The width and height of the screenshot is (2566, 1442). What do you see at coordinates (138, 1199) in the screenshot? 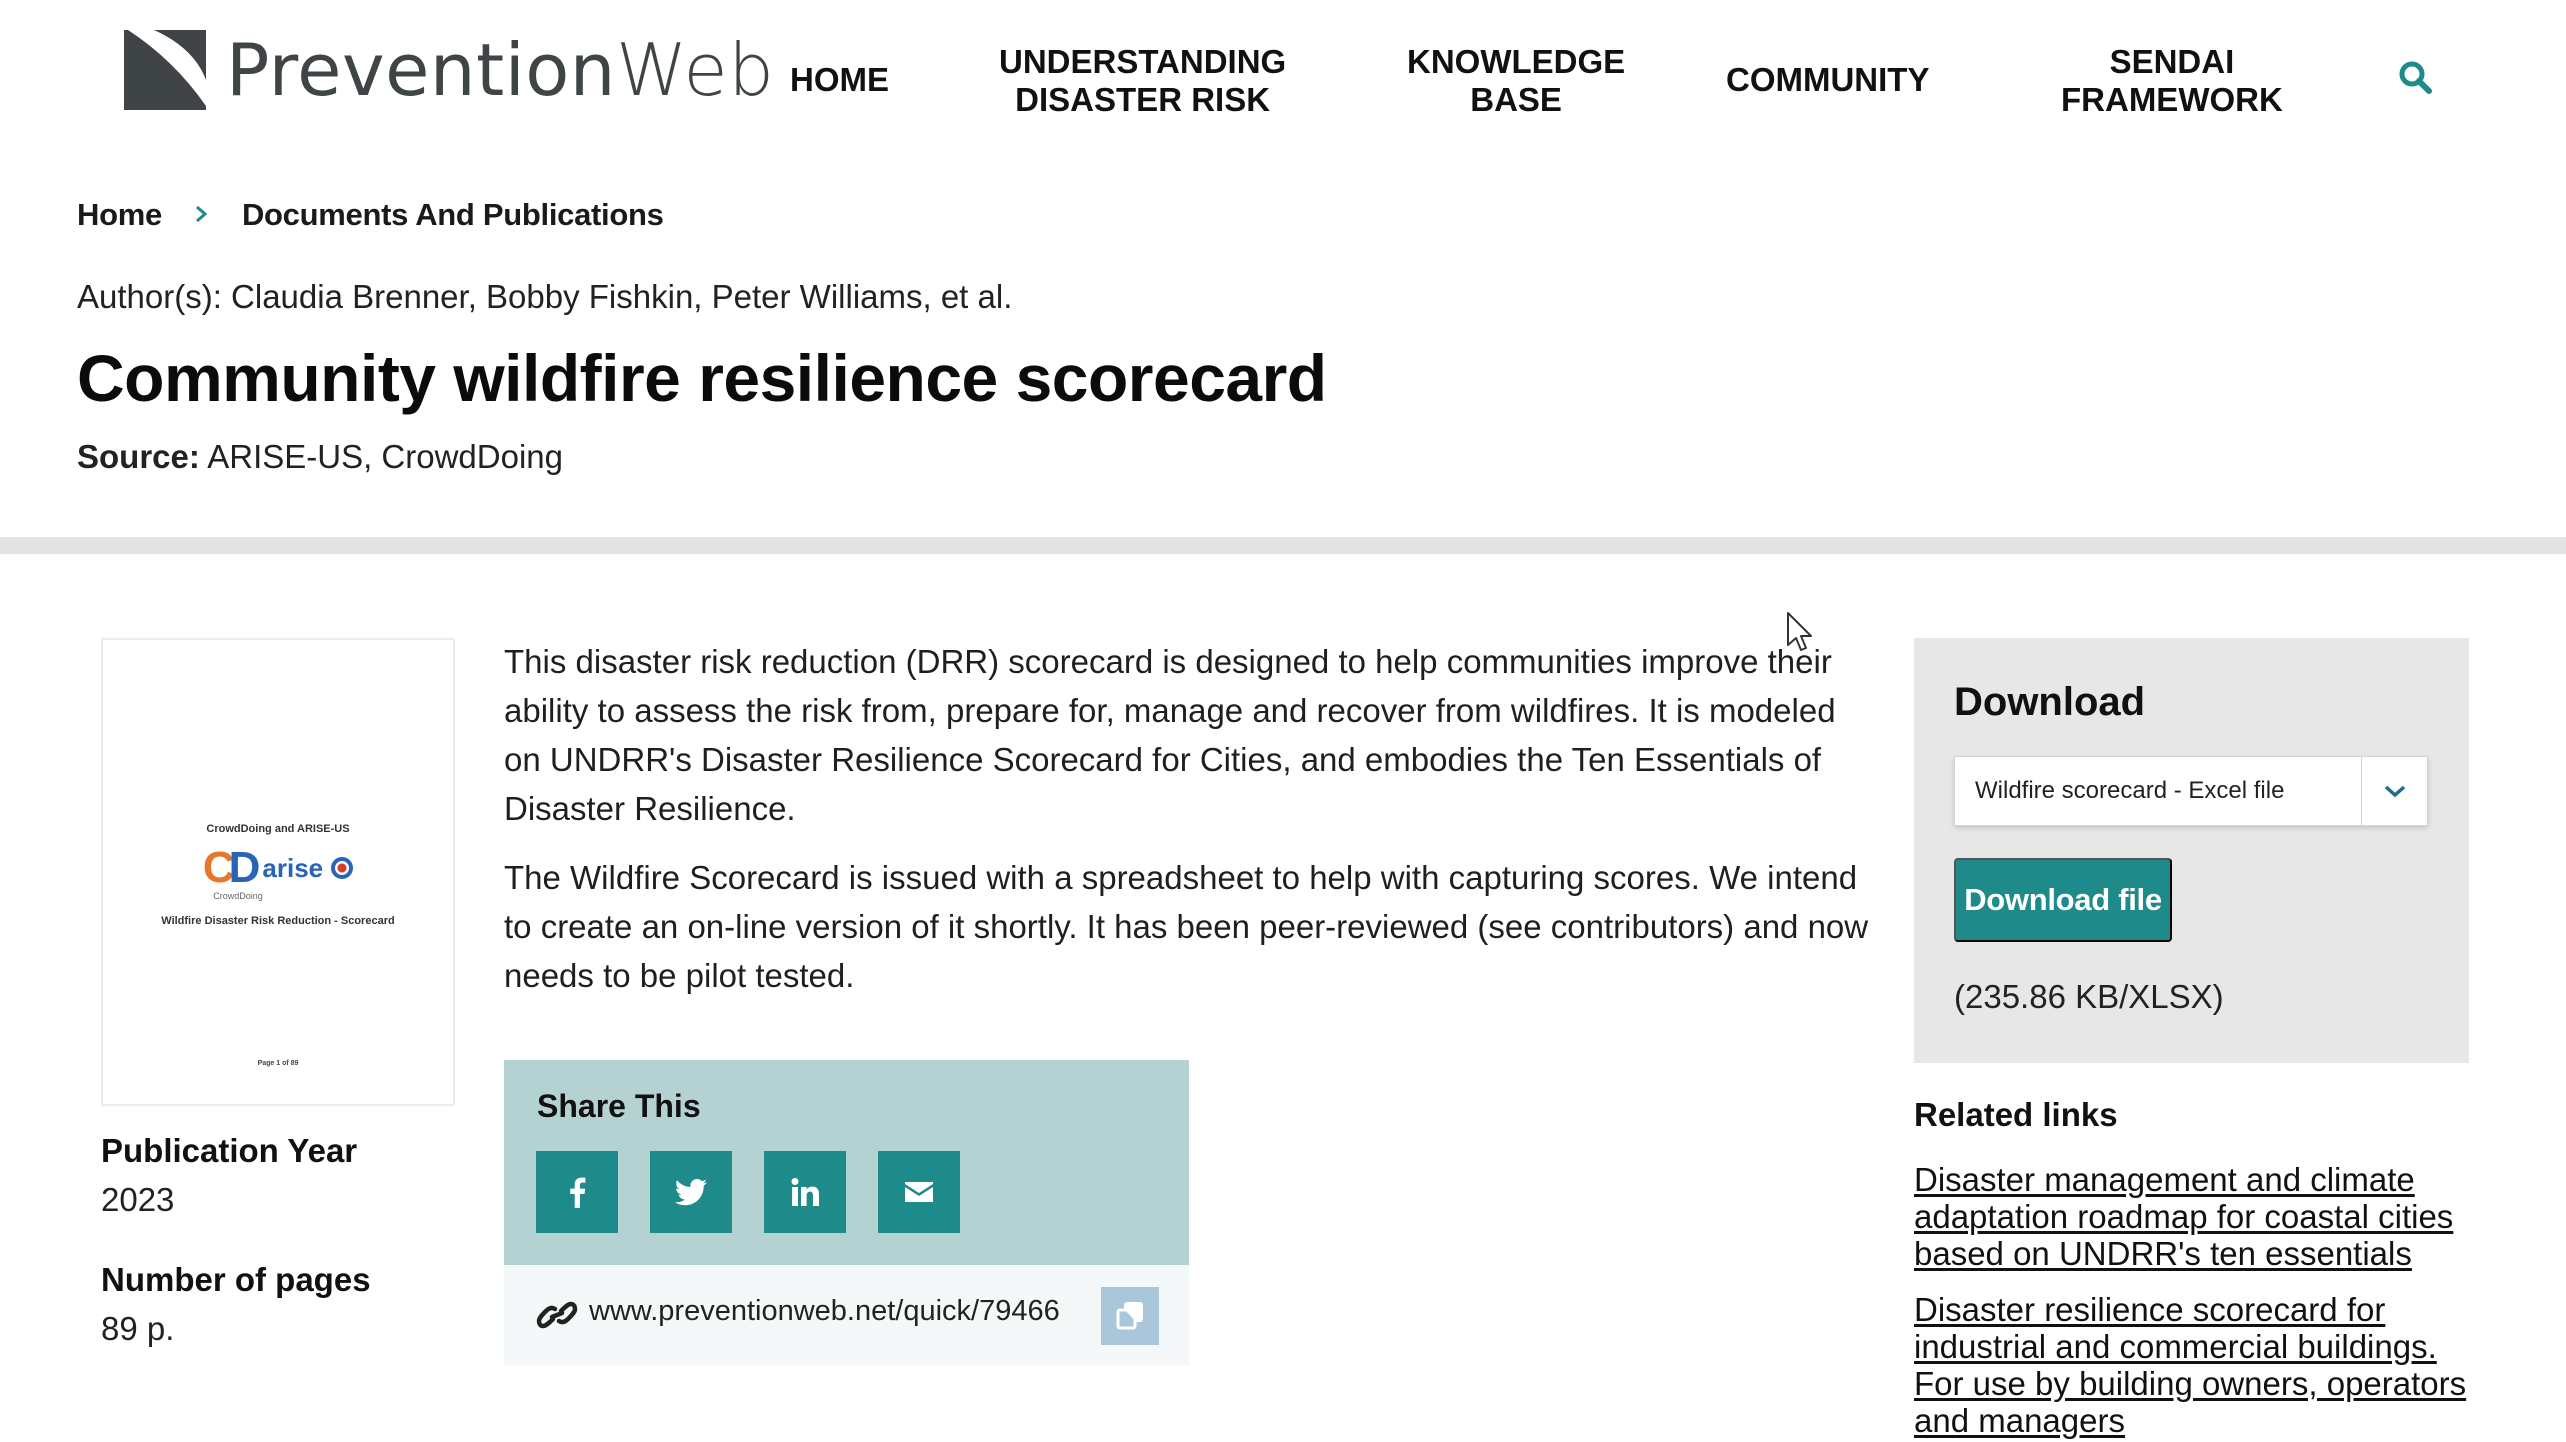
I see `publication-year-value: 2023` at bounding box center [138, 1199].